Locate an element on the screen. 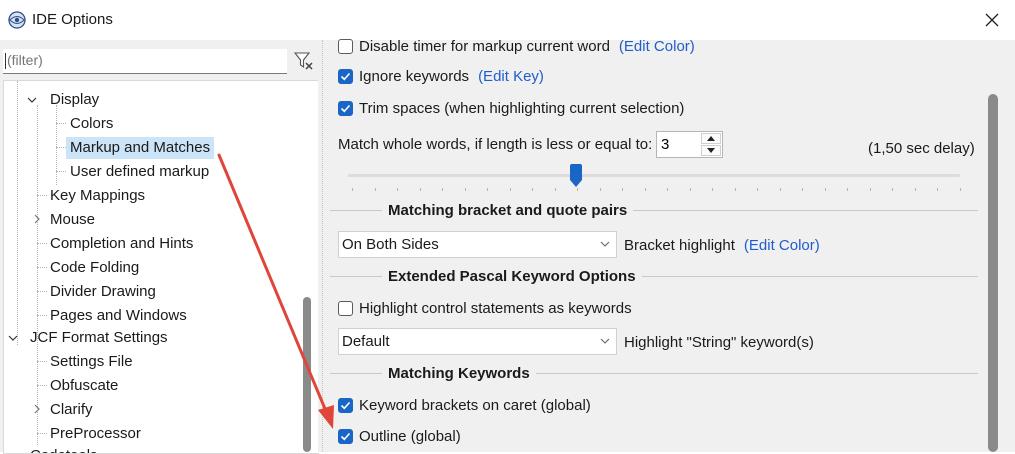 The height and width of the screenshot is (454, 1015). tree-item-key-mappings: Key Mappings is located at coordinates (97, 196).